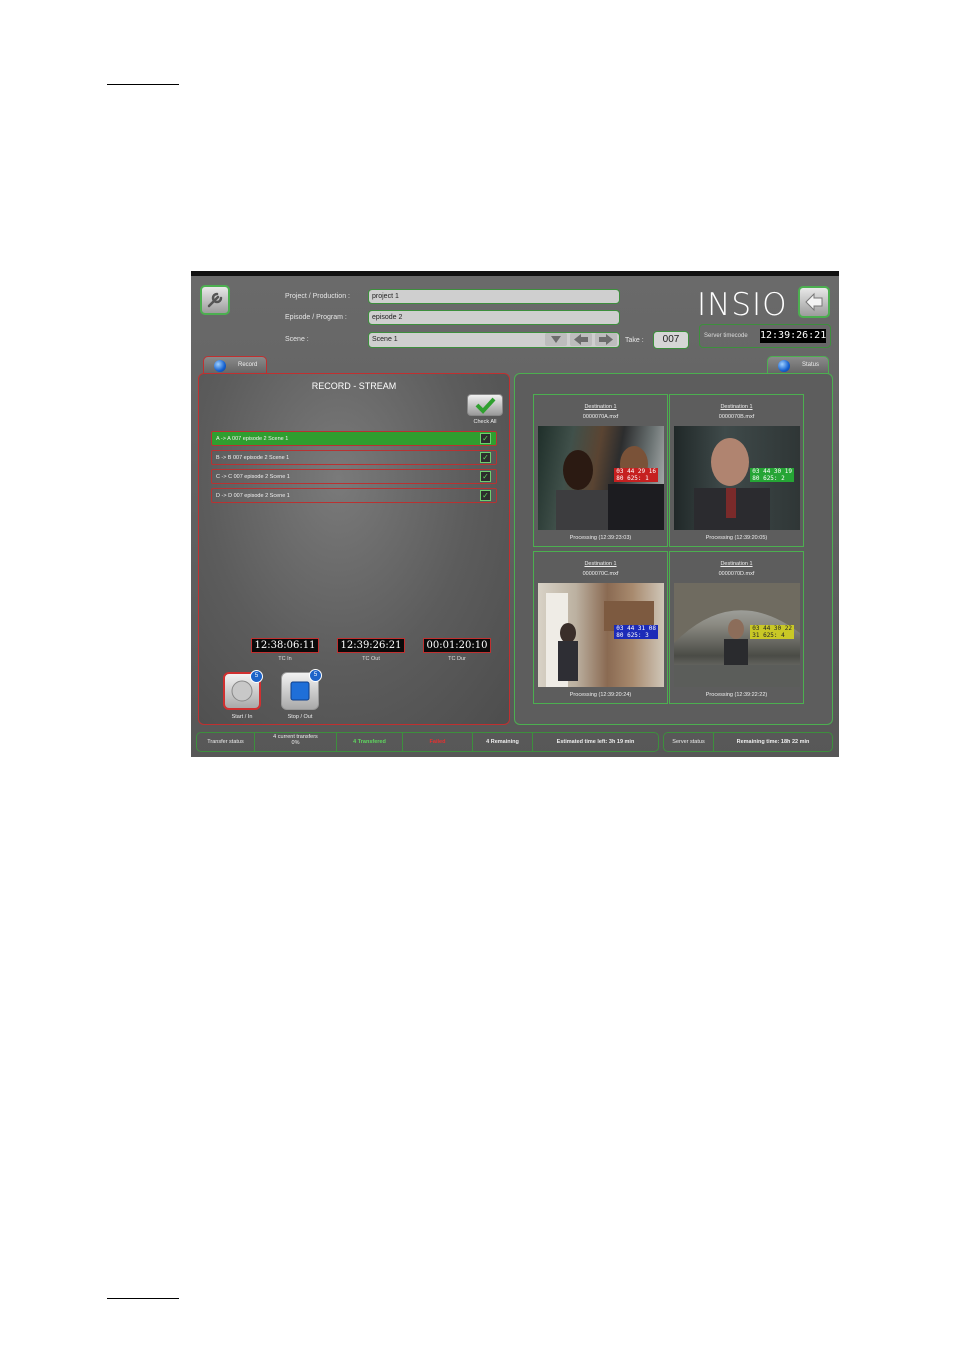  I want to click on destination-file: 0000070C.mxf, so click(600, 574).